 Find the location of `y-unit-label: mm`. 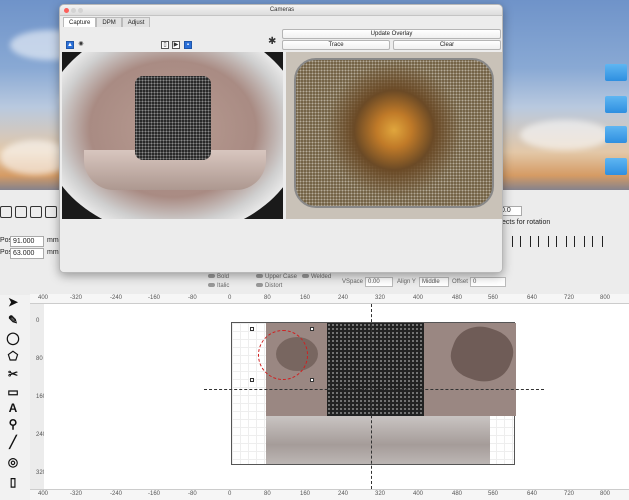

y-unit-label: mm is located at coordinates (53, 252).